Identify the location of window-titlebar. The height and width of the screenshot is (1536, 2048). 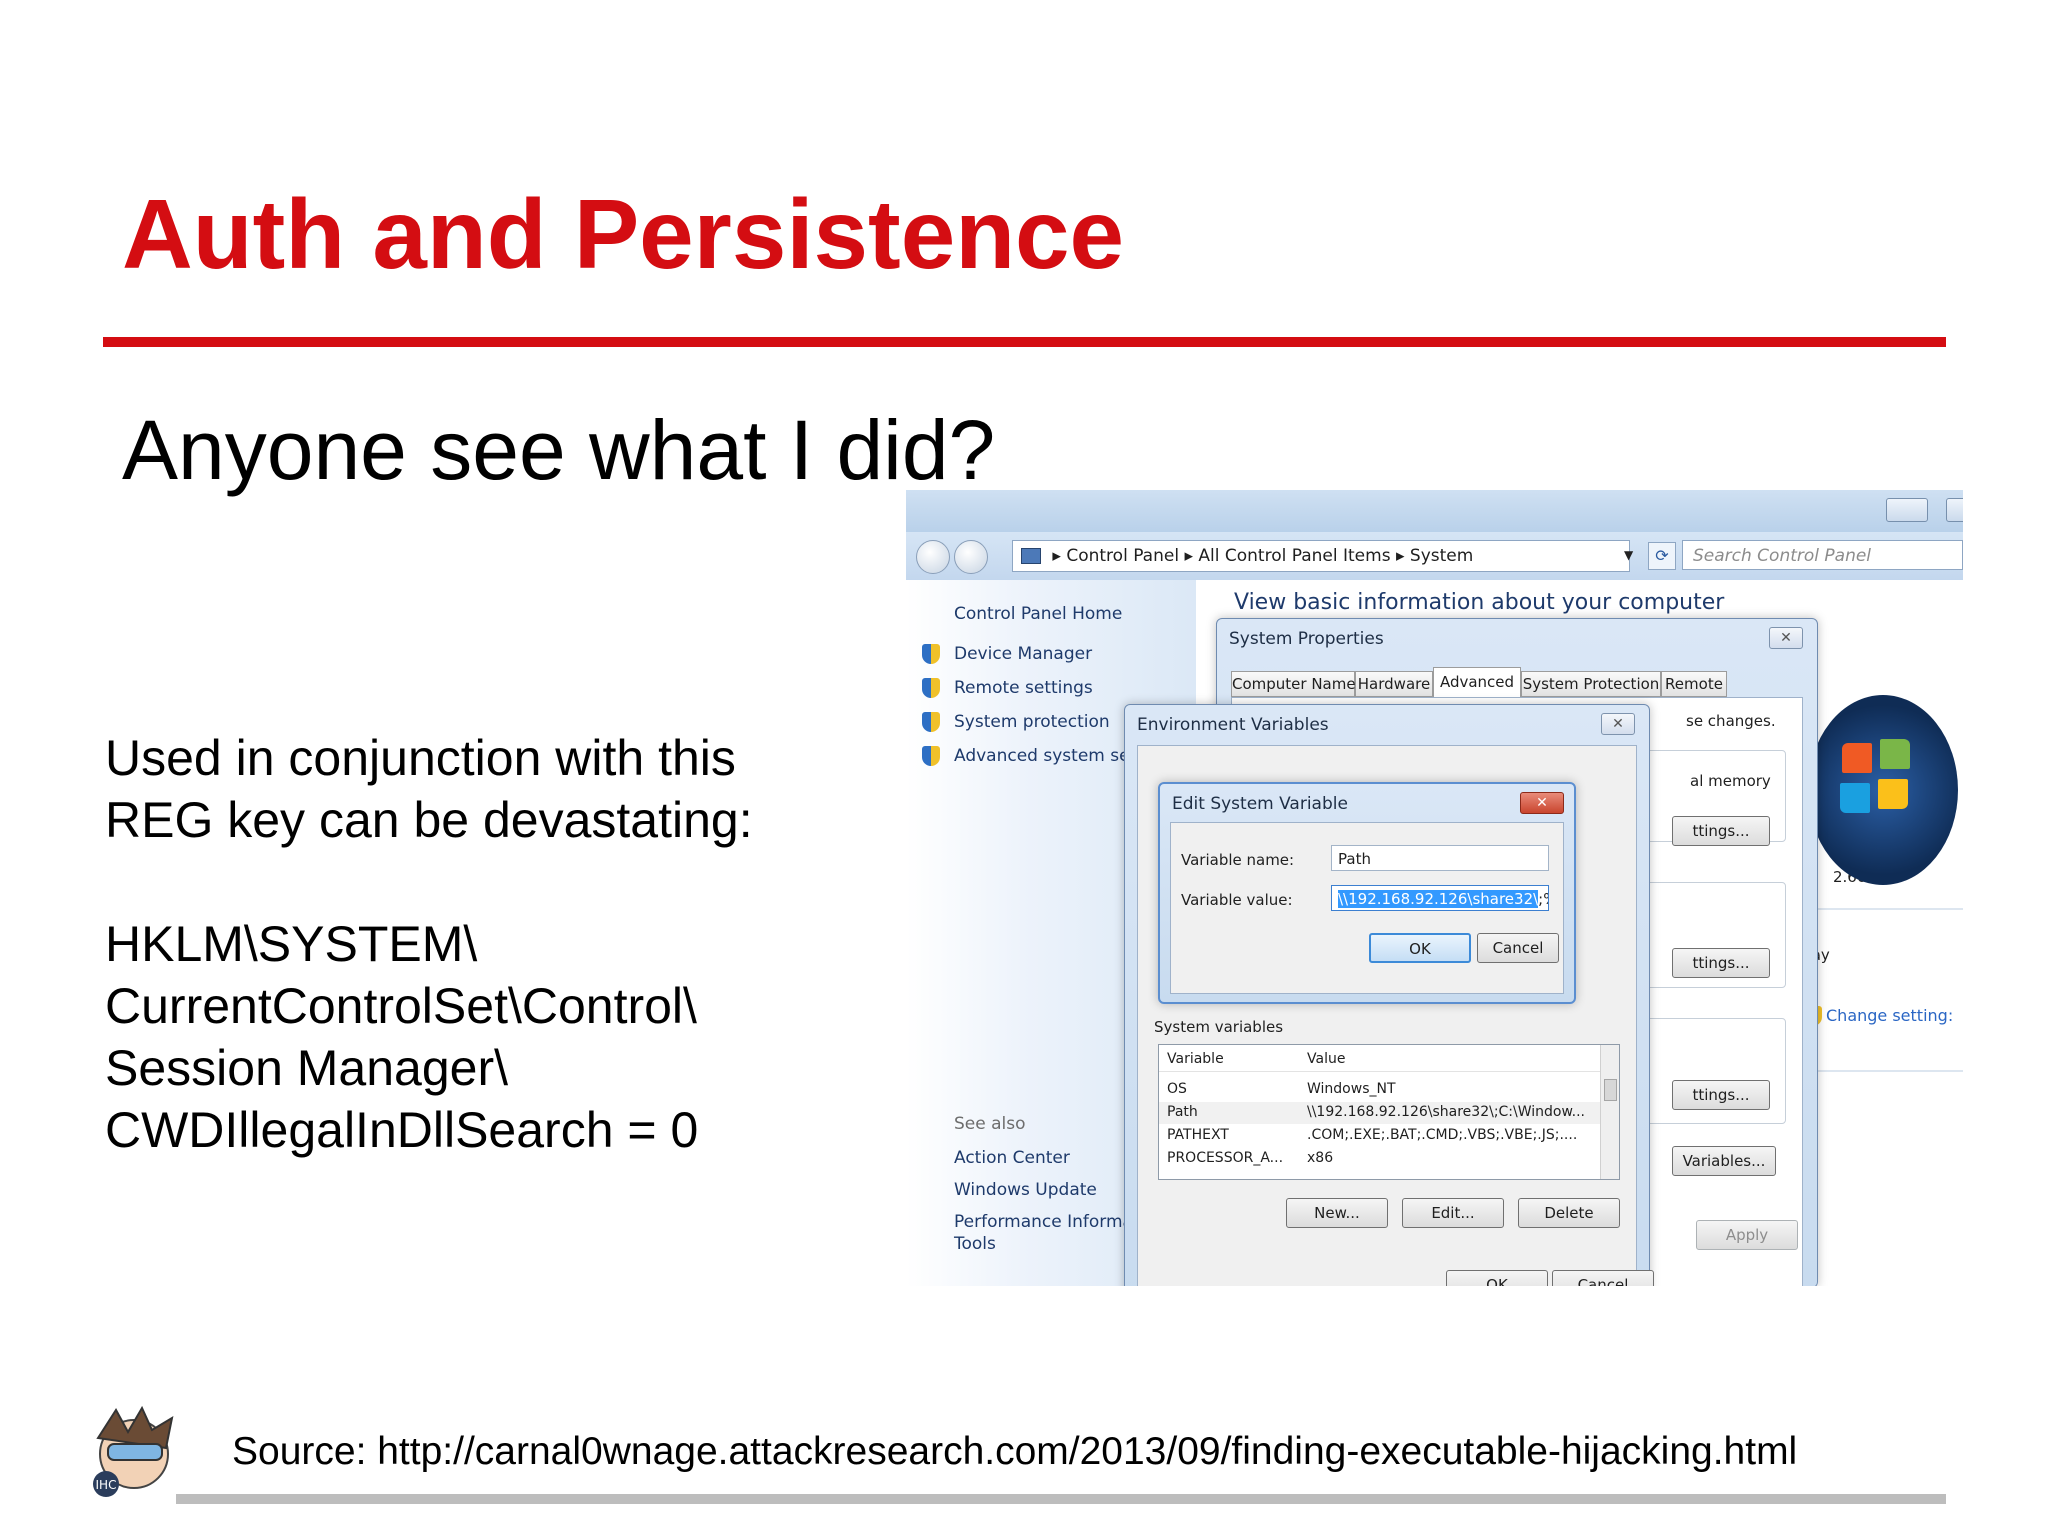
(1434, 511).